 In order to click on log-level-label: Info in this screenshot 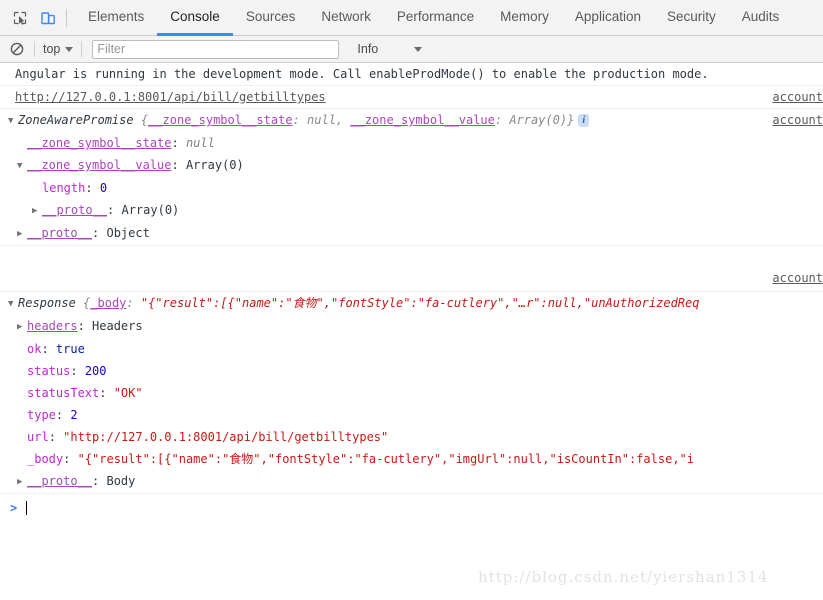, I will do `click(368, 49)`.